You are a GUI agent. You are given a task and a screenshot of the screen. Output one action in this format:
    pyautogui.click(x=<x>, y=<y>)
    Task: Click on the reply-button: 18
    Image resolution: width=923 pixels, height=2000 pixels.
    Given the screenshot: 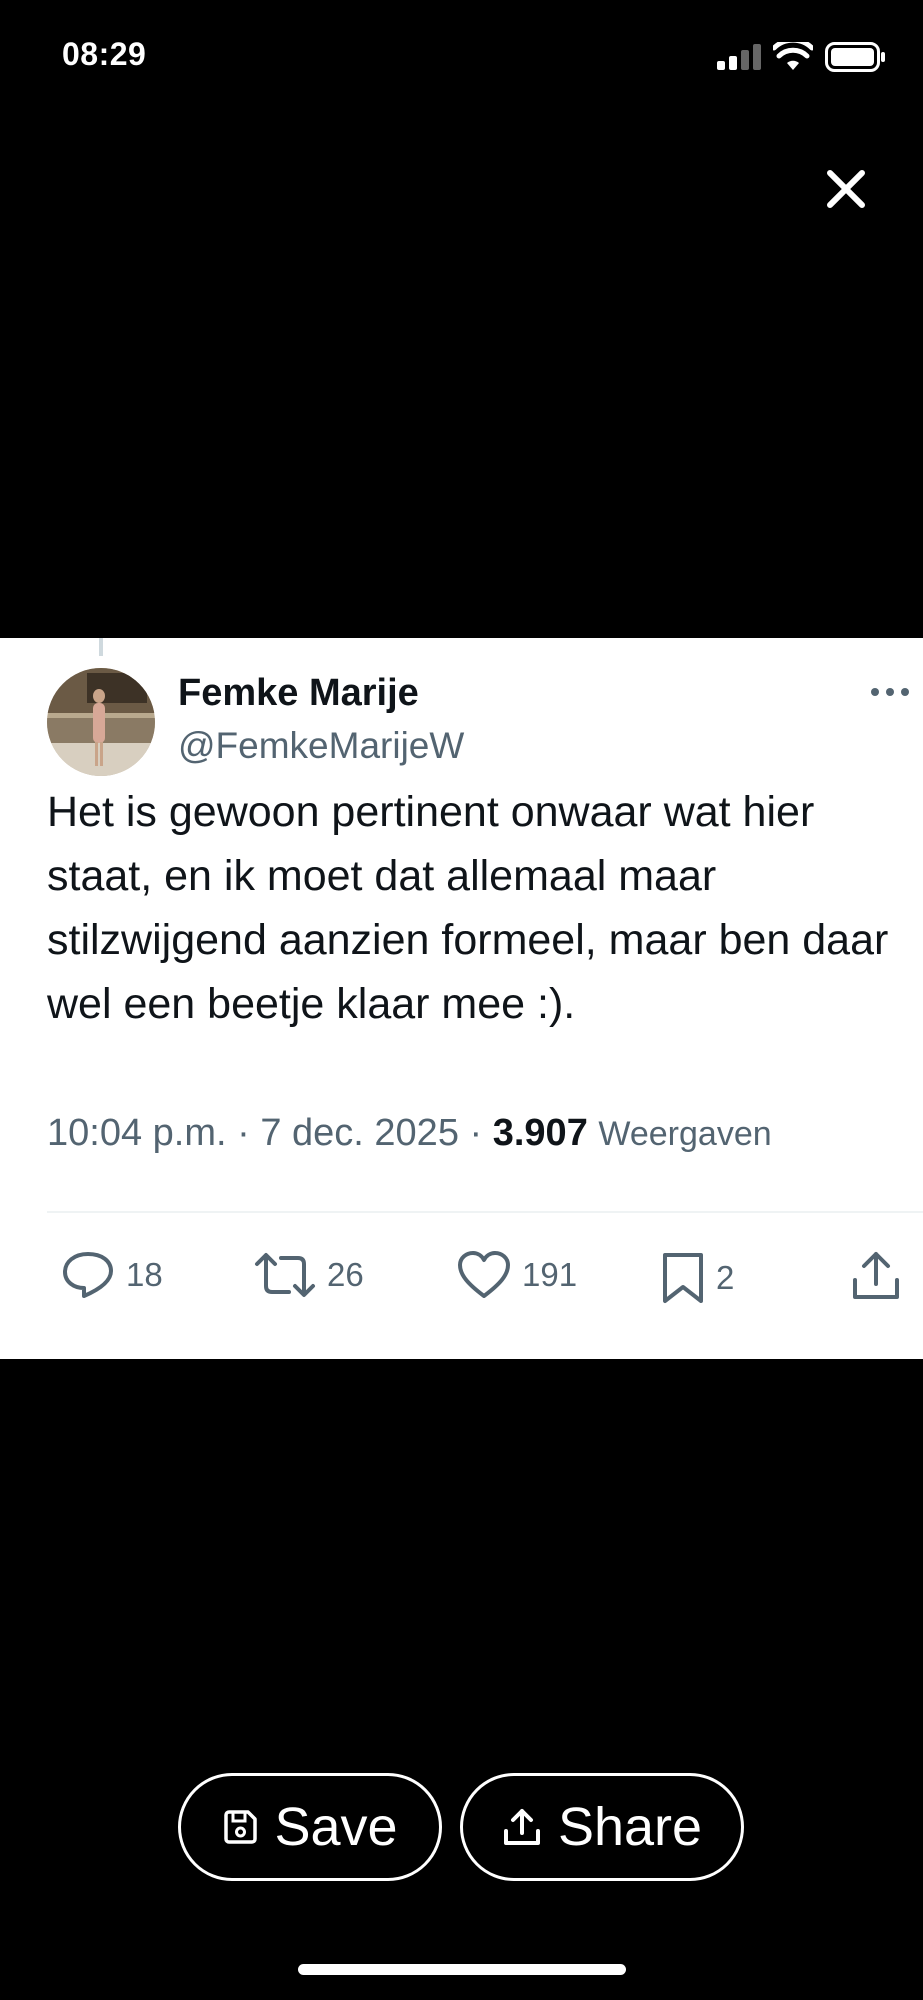 What is the action you would take?
    pyautogui.click(x=111, y=1275)
    